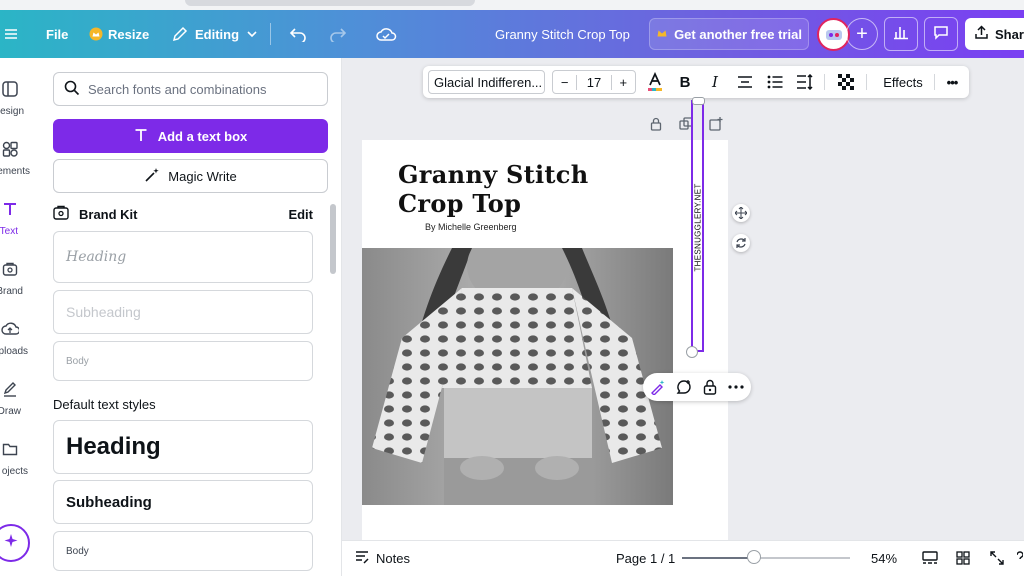  I want to click on resize-handle-top, so click(698, 101).